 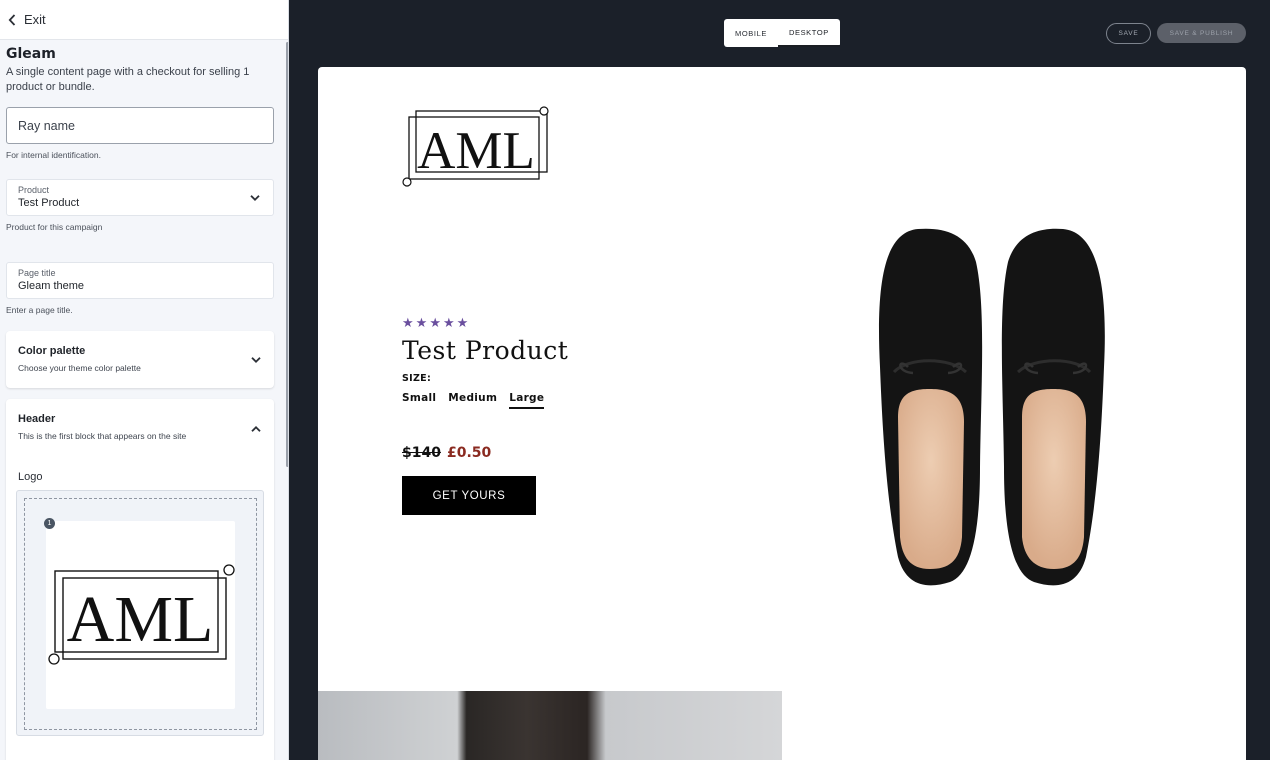 I want to click on size-option-large: Large, so click(x=527, y=400).